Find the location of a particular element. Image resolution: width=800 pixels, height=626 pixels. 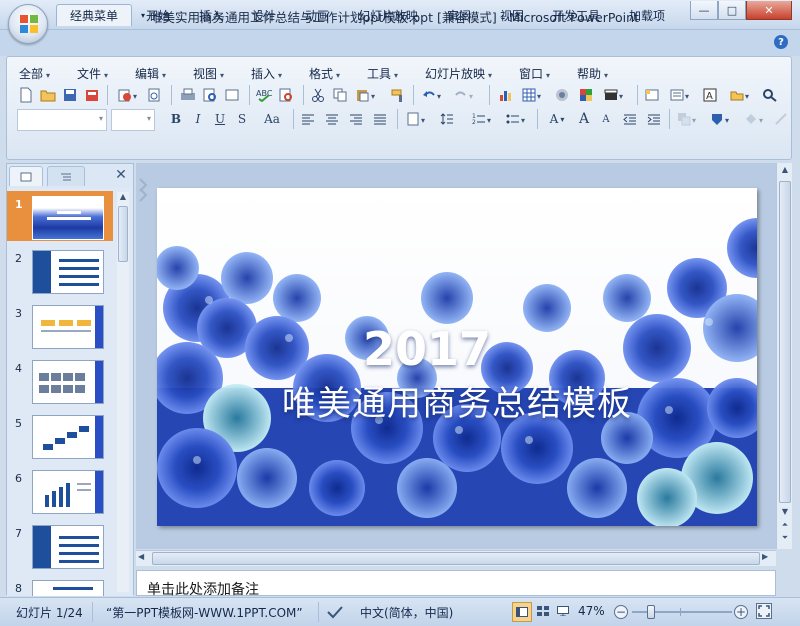

align-right-icon is located at coordinates (356, 119).